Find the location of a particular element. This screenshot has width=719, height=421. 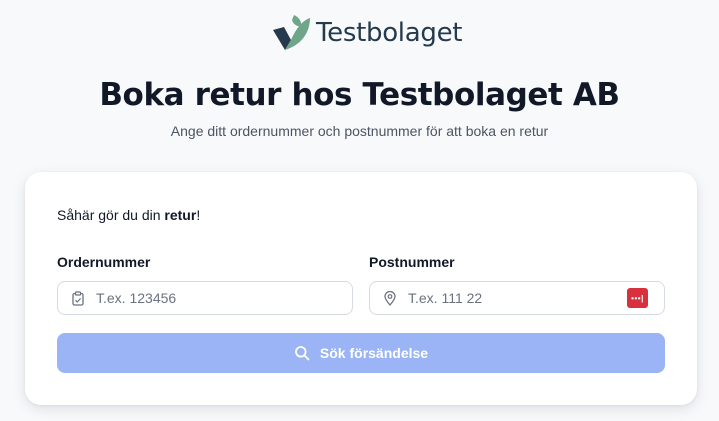

search-shipment-label: Sök försändelse is located at coordinates (374, 353).